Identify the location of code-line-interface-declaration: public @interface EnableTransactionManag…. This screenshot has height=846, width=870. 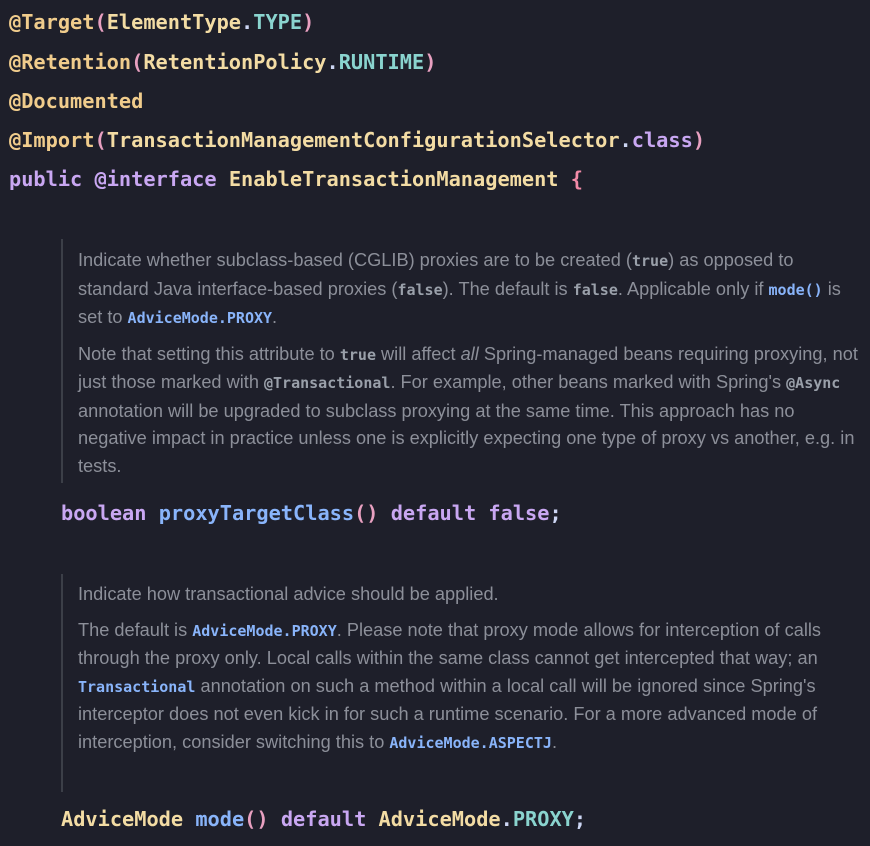
(296, 179).